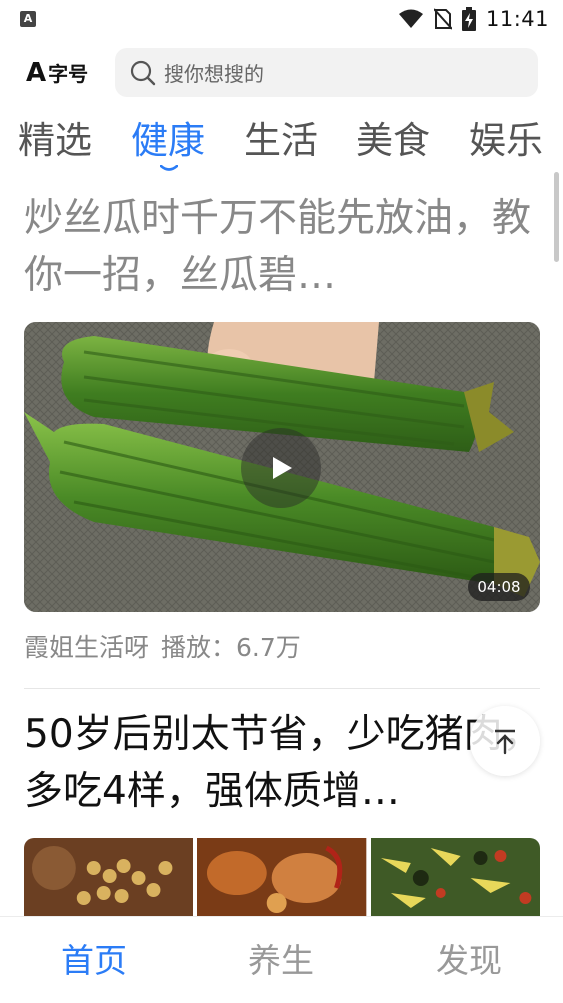 The image size is (563, 1003). What do you see at coordinates (393, 141) in the screenshot?
I see `tab-meishi: 美食` at bounding box center [393, 141].